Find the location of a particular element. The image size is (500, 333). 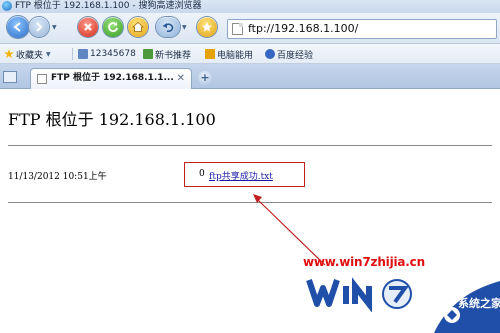

watermark-corner-text: 系统之家 is located at coordinates (479, 303).